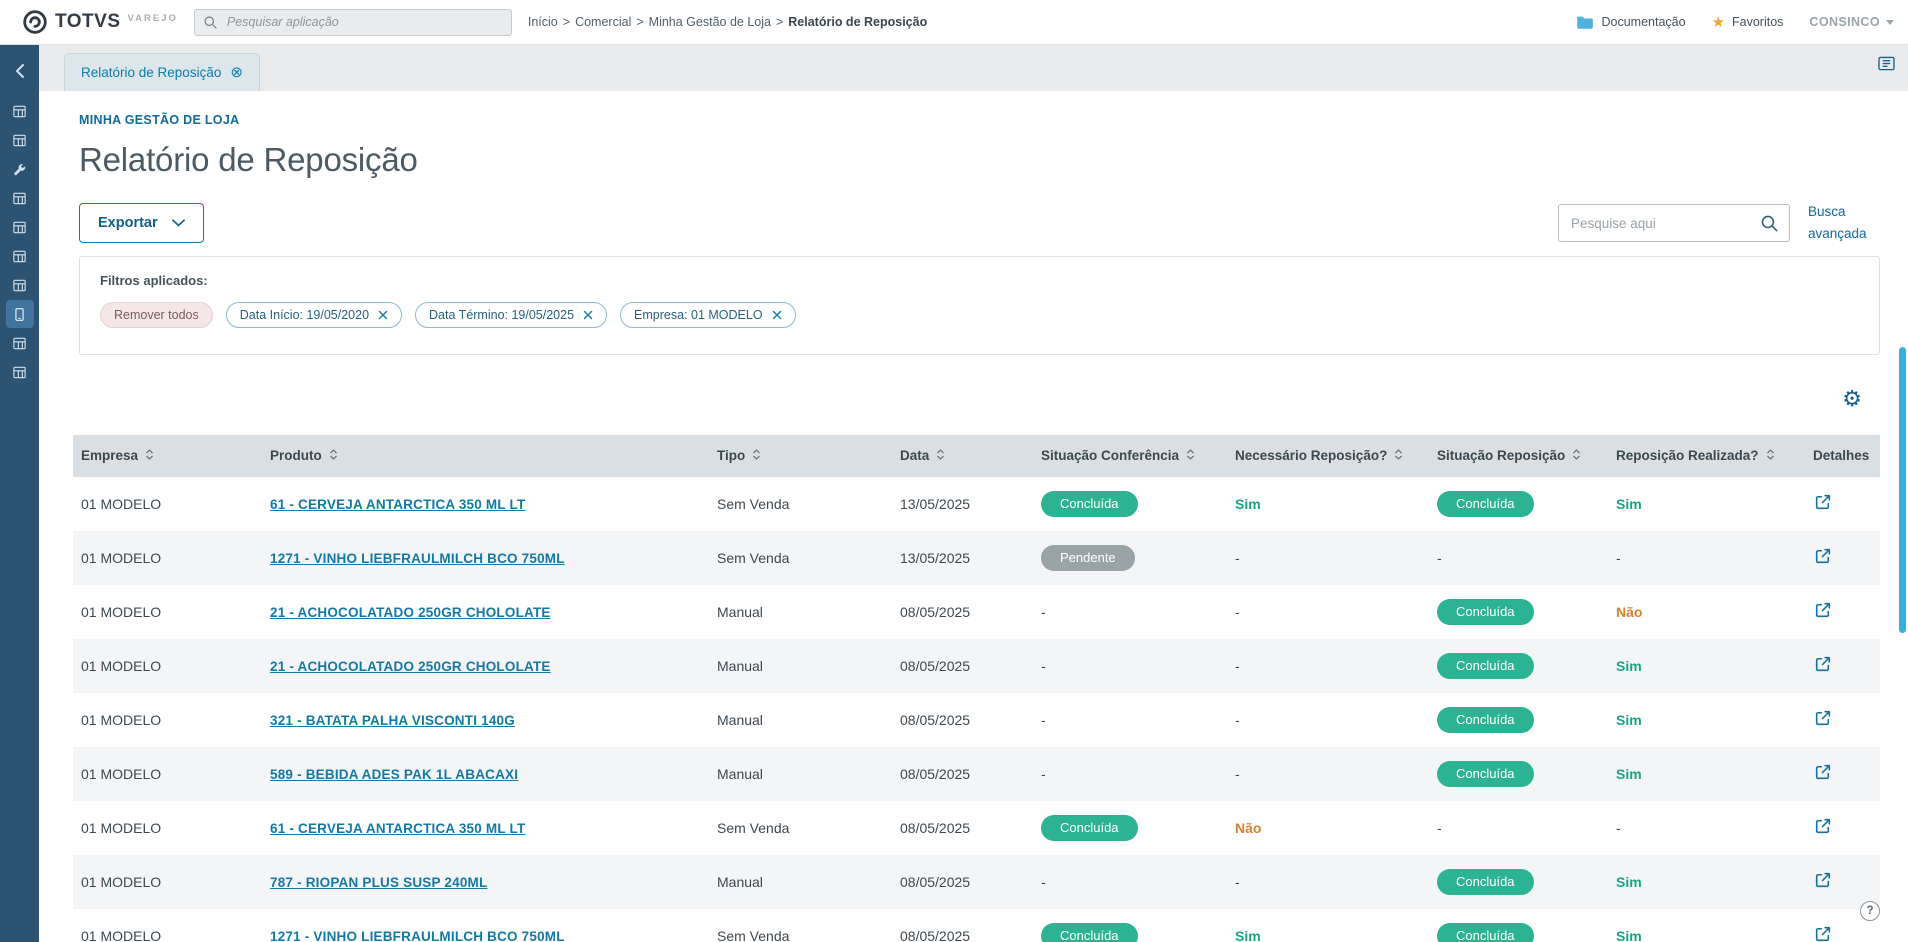  I want to click on store-management-icon, so click(19, 314).